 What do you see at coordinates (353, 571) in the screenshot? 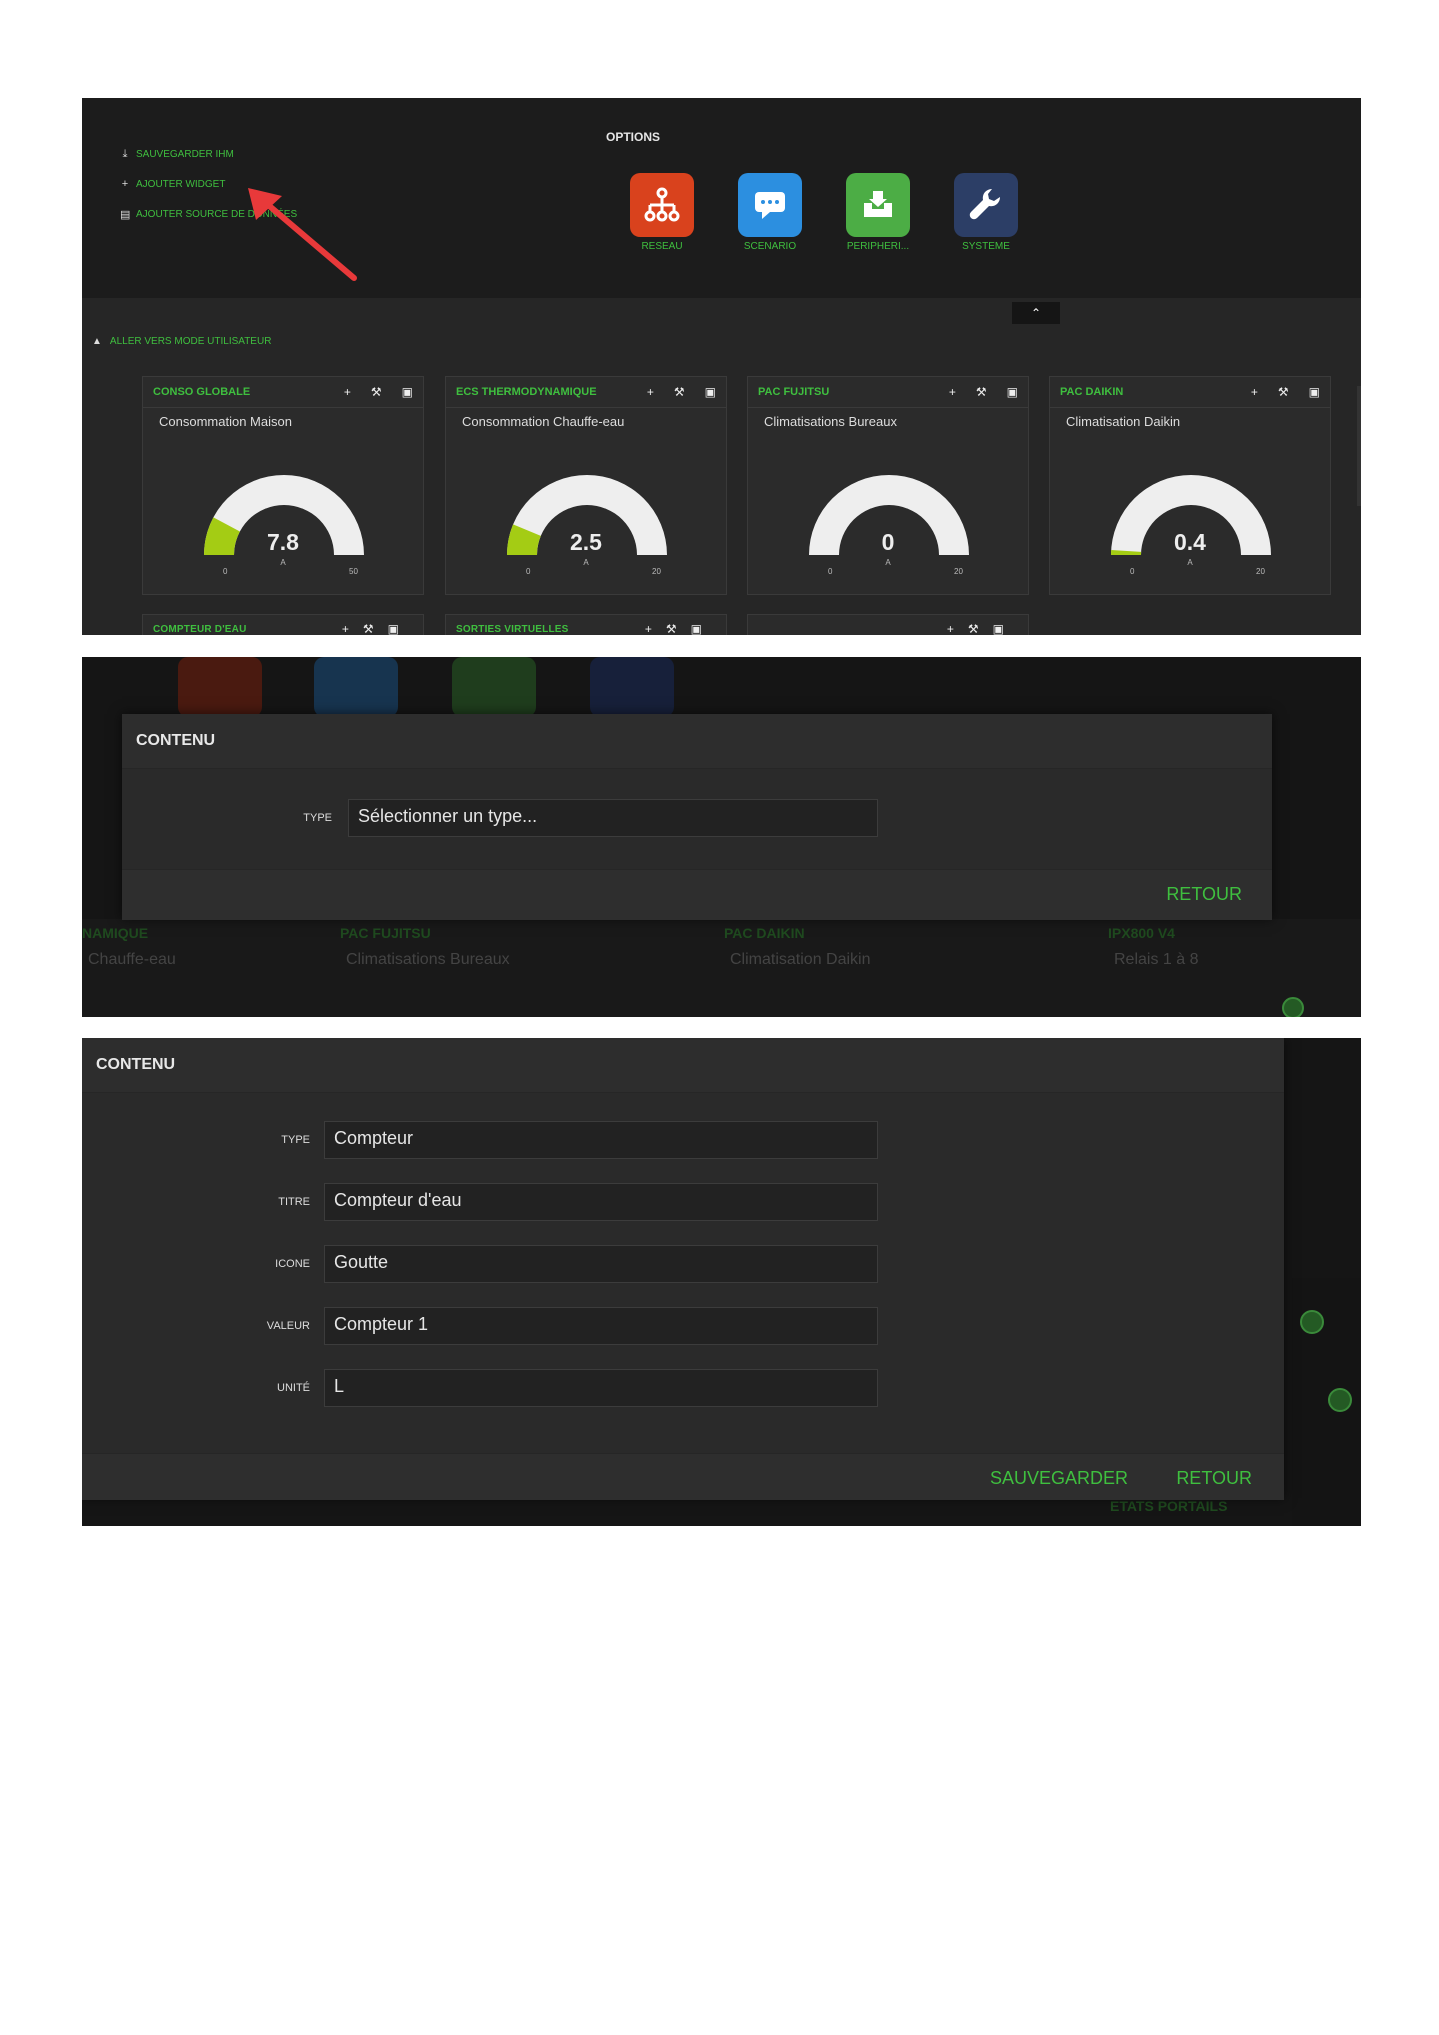
I see `gauge-max: 50` at bounding box center [353, 571].